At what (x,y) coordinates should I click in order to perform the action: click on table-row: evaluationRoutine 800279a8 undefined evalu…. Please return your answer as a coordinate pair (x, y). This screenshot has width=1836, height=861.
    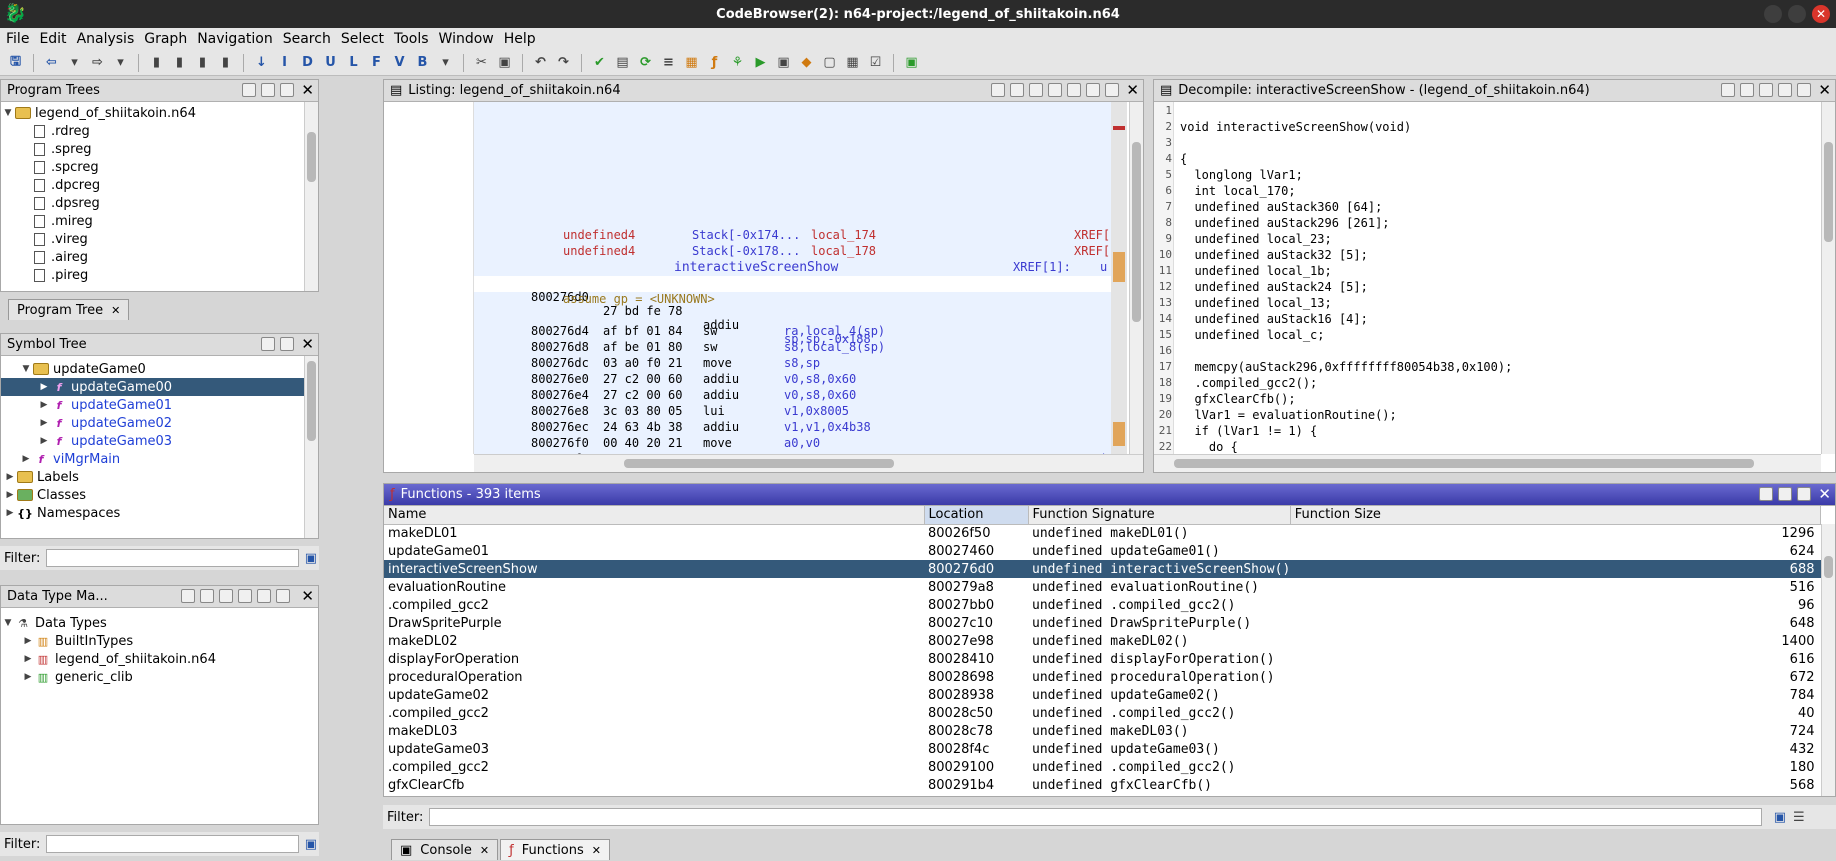
    Looking at the image, I should click on (1102, 587).